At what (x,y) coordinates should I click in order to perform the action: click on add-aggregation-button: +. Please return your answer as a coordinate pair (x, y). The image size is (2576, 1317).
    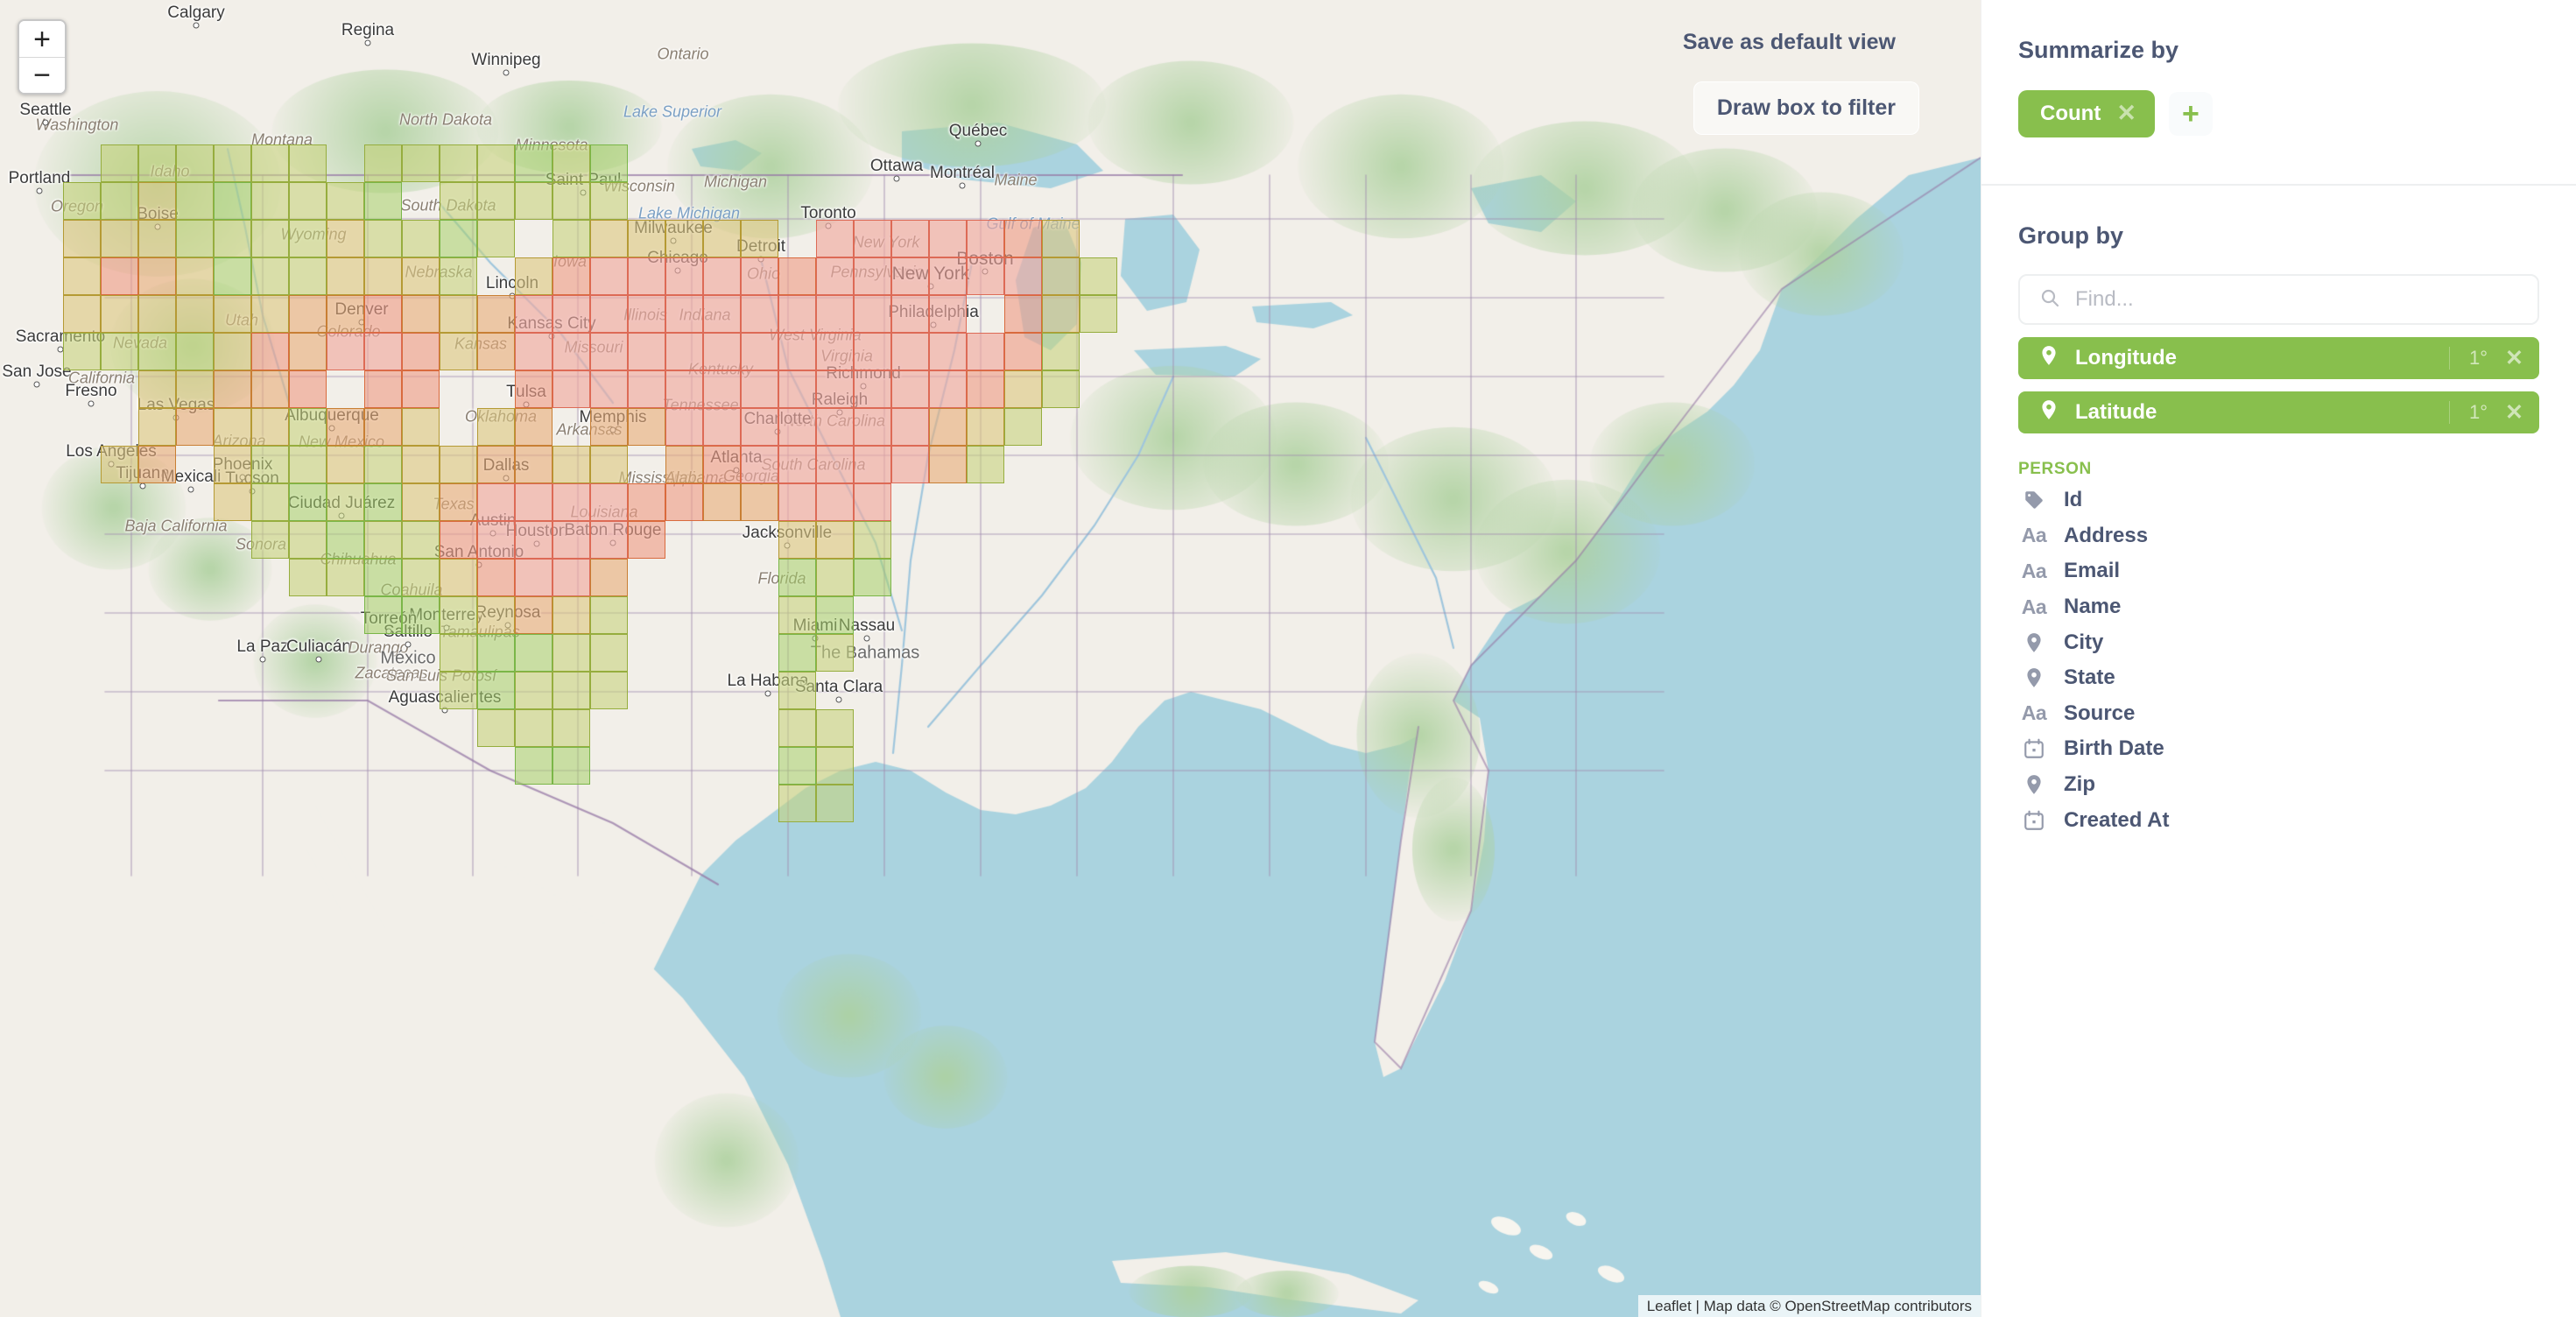
    Looking at the image, I should click on (2190, 114).